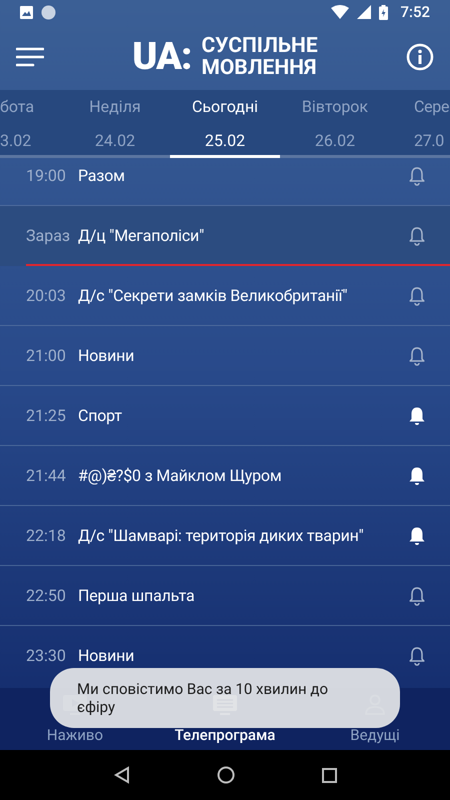  What do you see at coordinates (46, 295) in the screenshot?
I see `program-time: 20:03` at bounding box center [46, 295].